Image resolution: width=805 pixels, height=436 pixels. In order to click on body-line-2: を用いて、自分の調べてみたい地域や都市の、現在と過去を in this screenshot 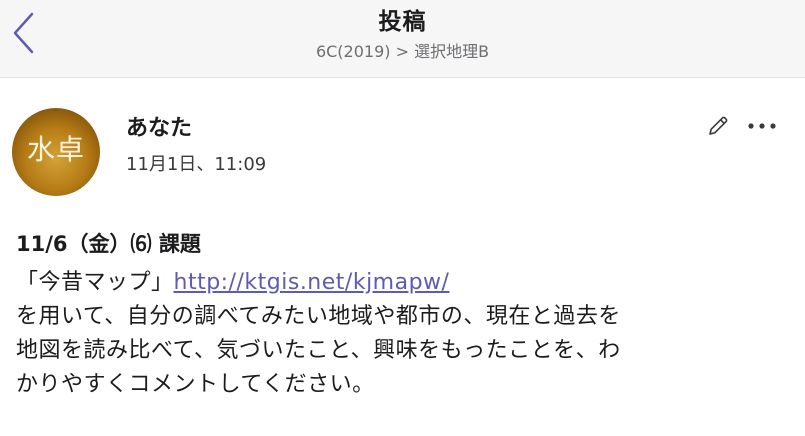, I will do `click(318, 316)`.